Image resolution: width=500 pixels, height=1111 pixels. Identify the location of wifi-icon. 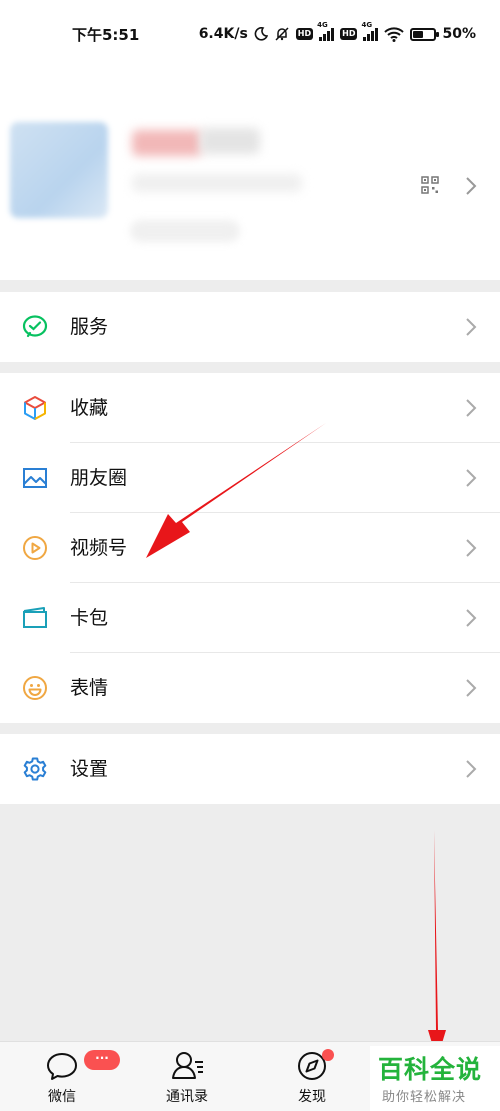
(394, 34).